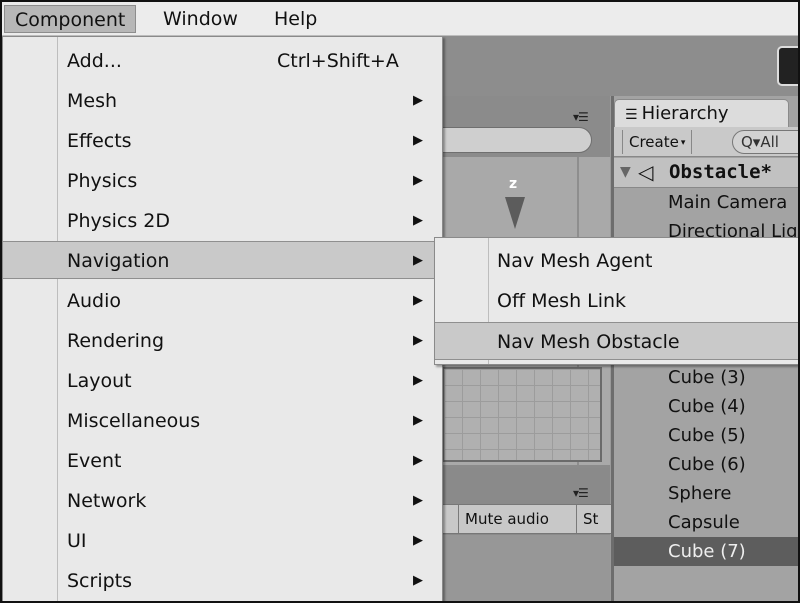 This screenshot has height=603, width=800. What do you see at coordinates (654, 142) in the screenshot?
I see `create-label: Create` at bounding box center [654, 142].